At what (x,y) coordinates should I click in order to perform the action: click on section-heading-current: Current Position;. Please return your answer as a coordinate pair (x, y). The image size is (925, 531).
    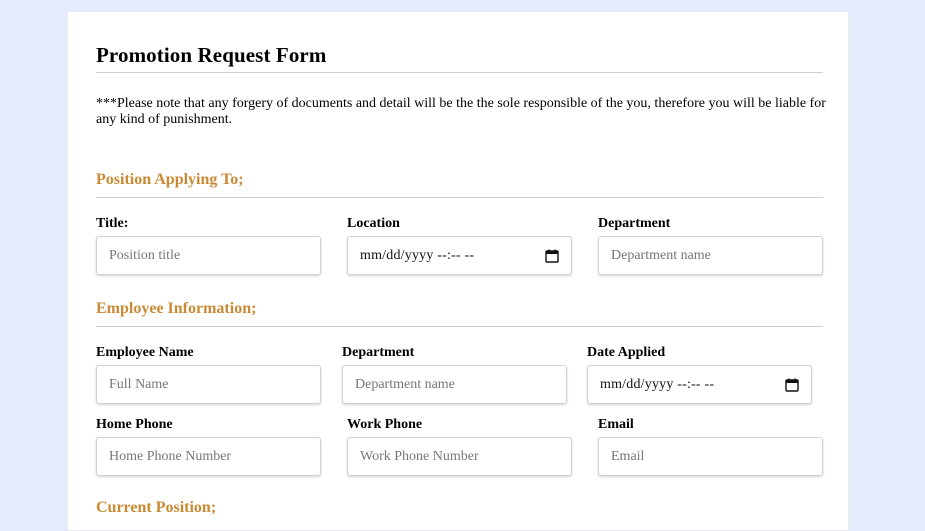
    Looking at the image, I should click on (156, 507).